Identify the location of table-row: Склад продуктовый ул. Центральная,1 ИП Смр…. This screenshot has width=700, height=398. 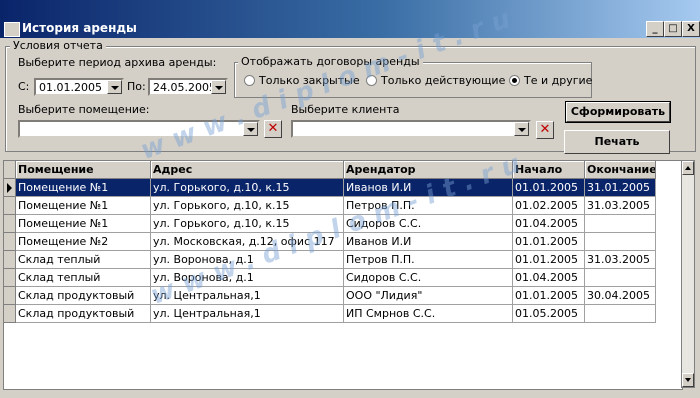
(330, 314).